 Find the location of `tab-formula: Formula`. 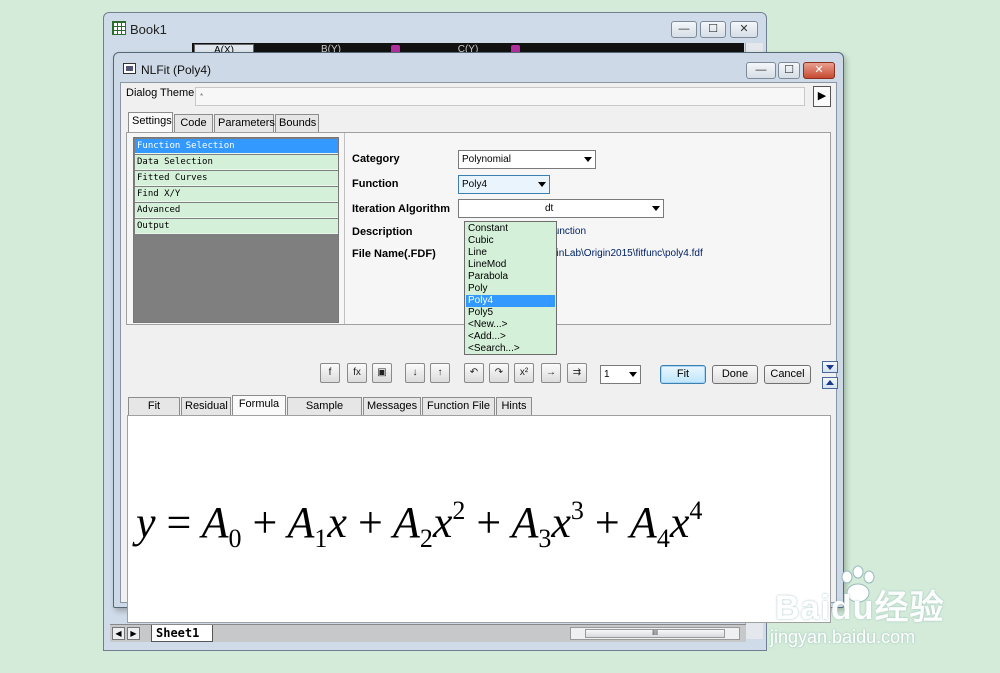

tab-formula: Formula is located at coordinates (259, 405).